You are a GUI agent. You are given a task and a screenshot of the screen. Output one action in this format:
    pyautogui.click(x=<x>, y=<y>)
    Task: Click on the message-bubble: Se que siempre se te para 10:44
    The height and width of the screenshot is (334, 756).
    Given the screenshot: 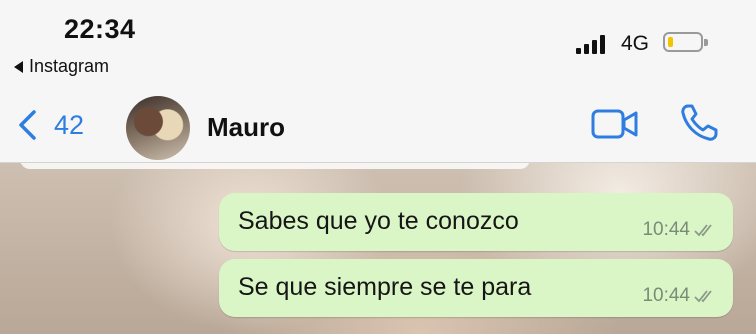 What is the action you would take?
    pyautogui.click(x=476, y=288)
    